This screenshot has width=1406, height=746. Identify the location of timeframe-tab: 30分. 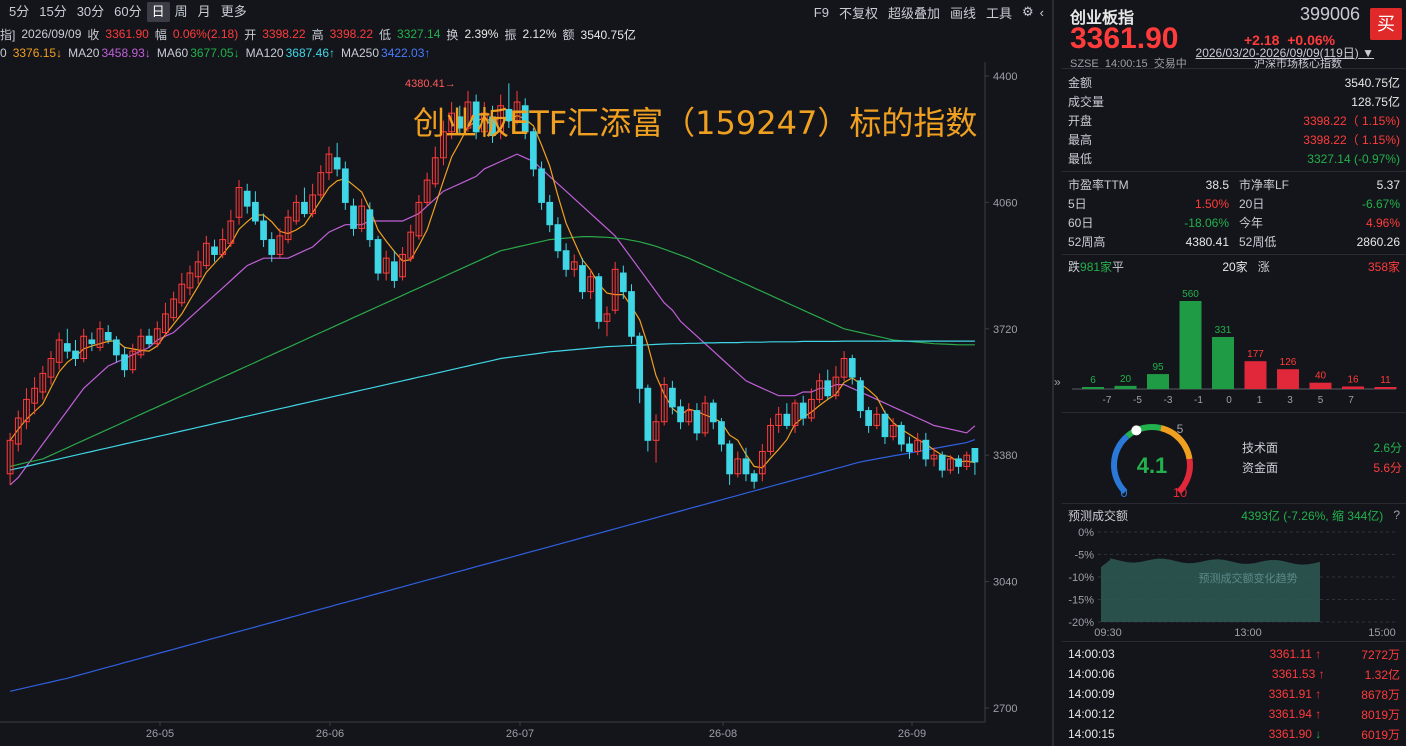
(90, 12).